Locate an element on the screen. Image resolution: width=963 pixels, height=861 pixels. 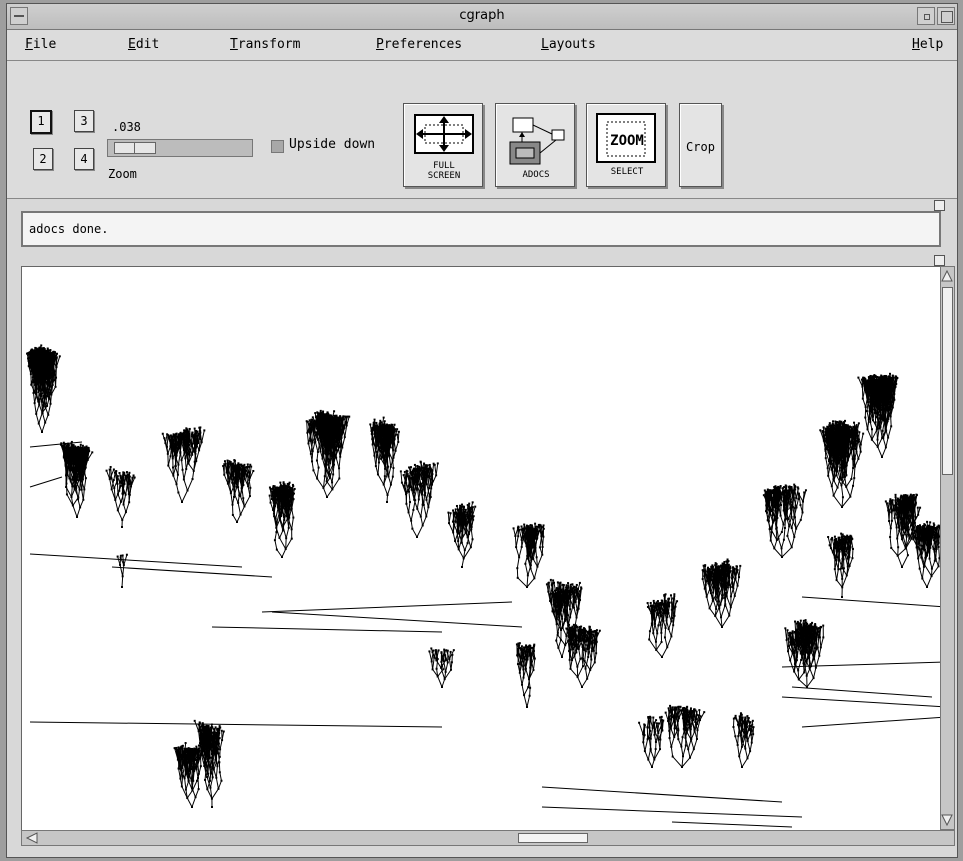
full-screen-label-1: FULL is located at coordinates (444, 166).